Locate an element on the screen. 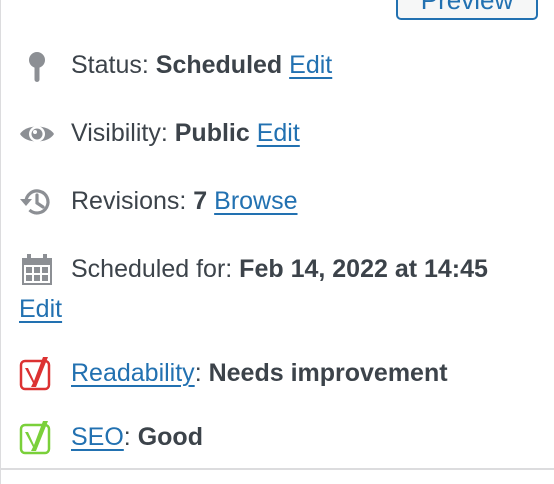  scheduled-edit-row: Edit is located at coordinates (281, 309).